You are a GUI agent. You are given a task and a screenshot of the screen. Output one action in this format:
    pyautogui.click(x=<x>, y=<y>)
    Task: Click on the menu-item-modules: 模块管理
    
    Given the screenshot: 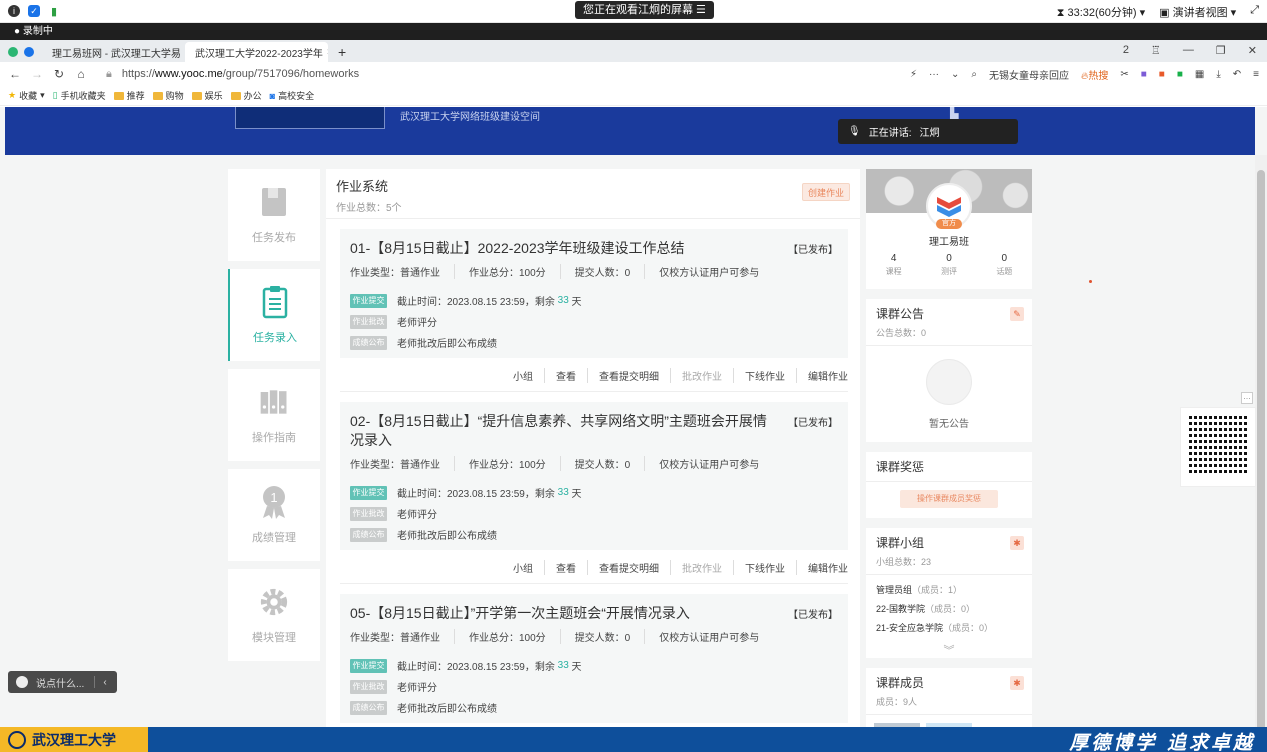 What is the action you would take?
    pyautogui.click(x=274, y=615)
    